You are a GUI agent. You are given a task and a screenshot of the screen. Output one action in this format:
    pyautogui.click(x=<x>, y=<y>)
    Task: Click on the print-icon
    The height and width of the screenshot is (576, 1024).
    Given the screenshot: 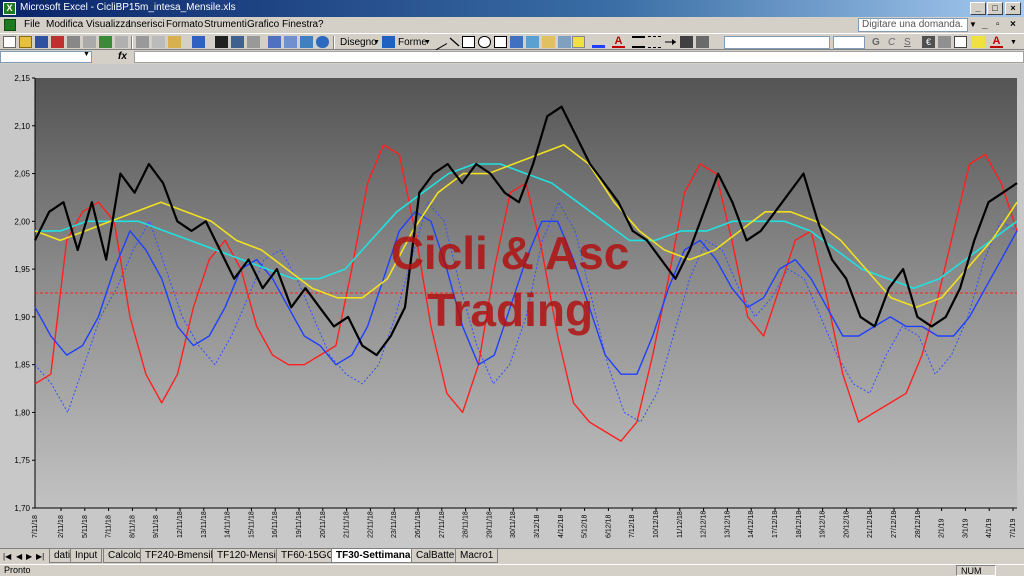 What is the action you would take?
    pyautogui.click(x=73, y=42)
    